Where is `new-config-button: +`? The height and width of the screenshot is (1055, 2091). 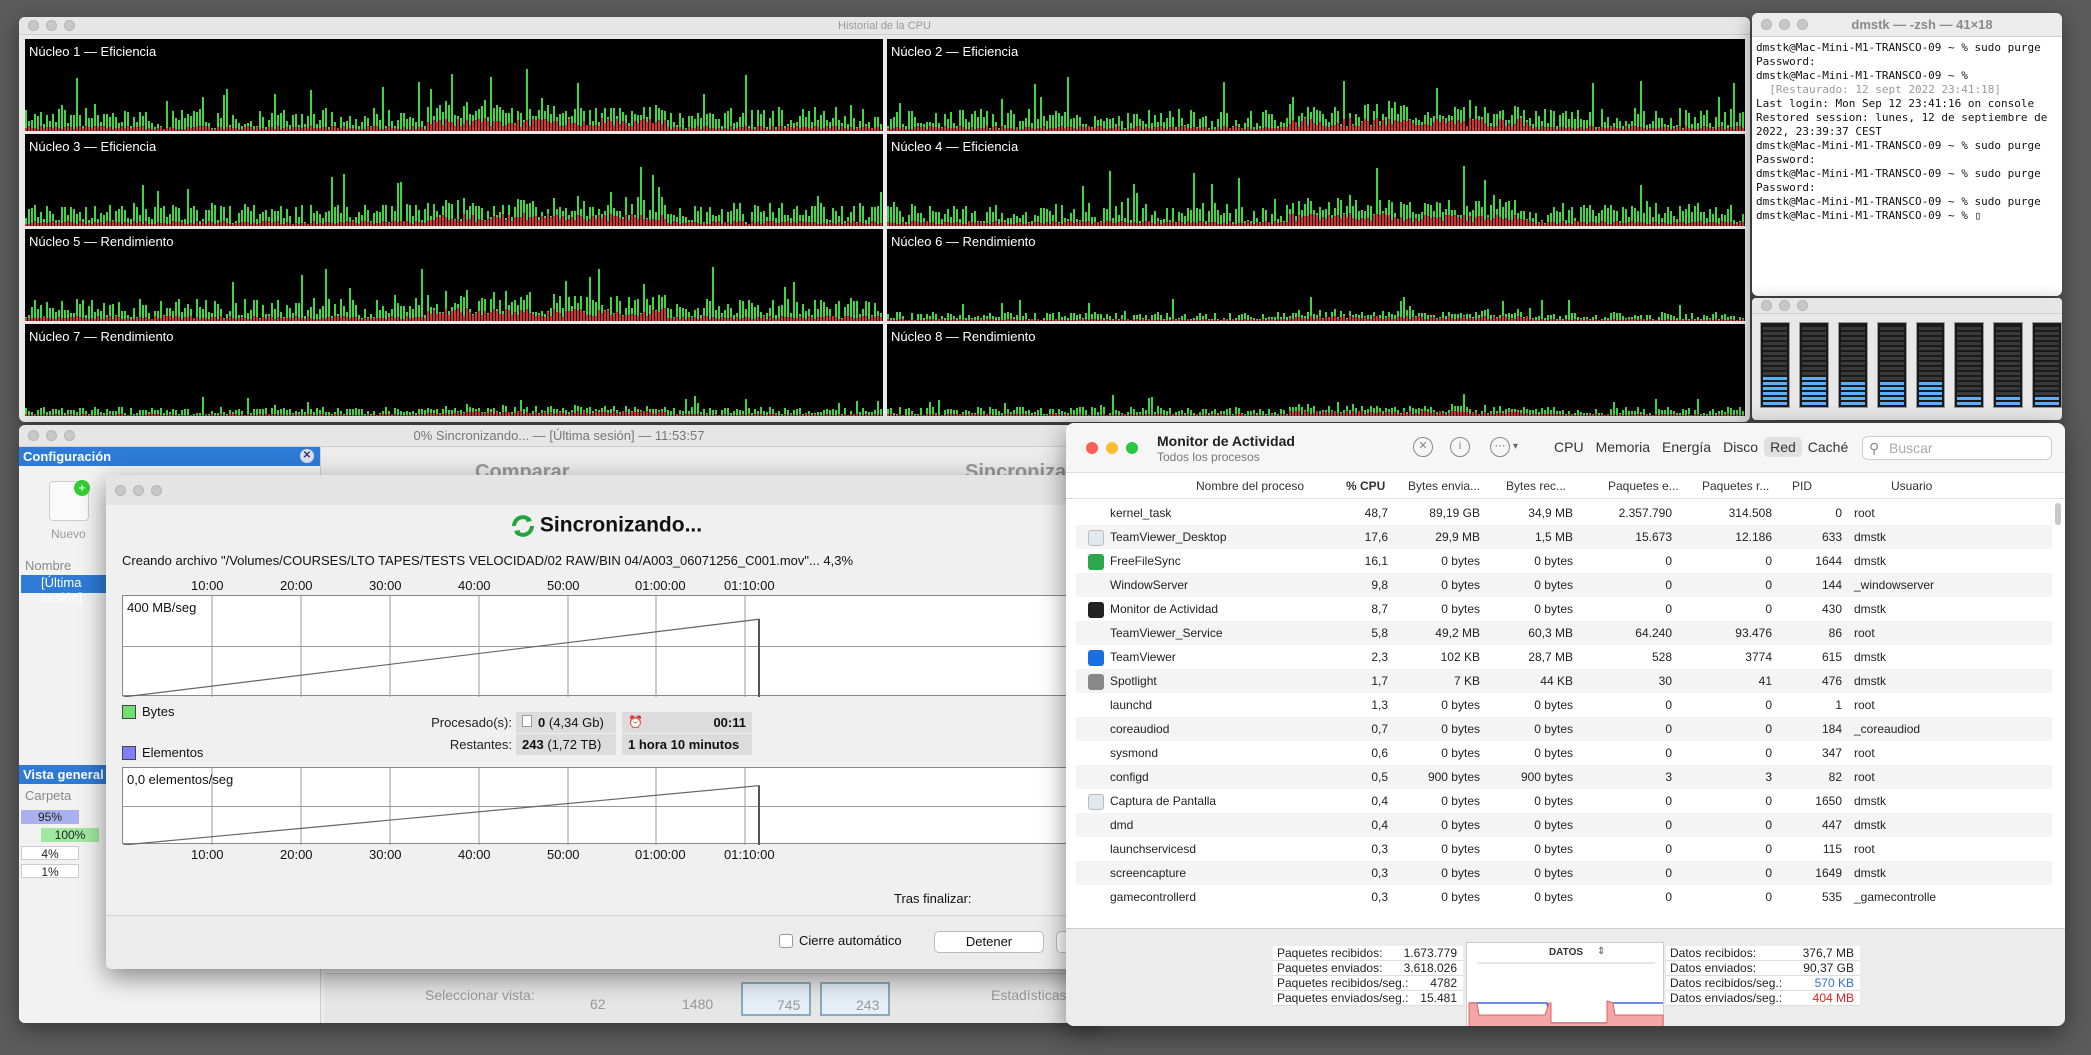
new-config-button: + is located at coordinates (69, 500).